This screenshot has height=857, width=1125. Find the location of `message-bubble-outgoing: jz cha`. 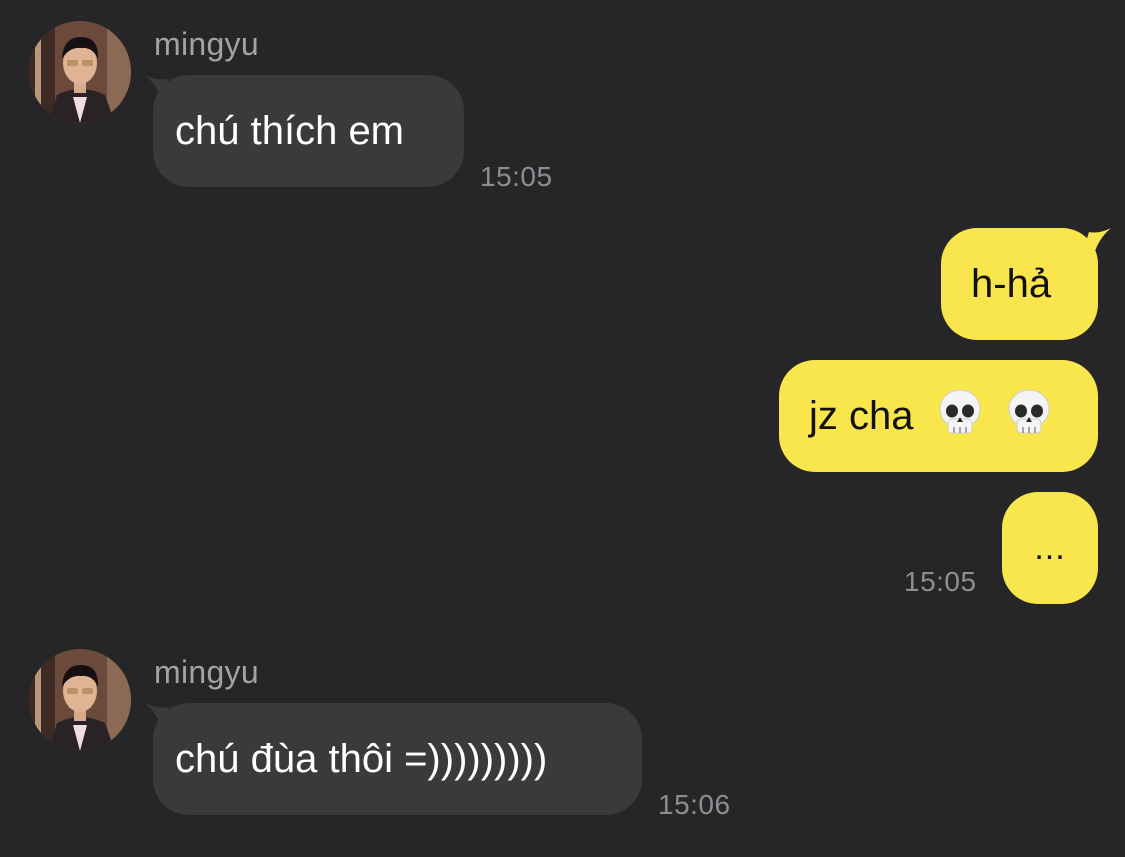

message-bubble-outgoing: jz cha is located at coordinates (938, 416).